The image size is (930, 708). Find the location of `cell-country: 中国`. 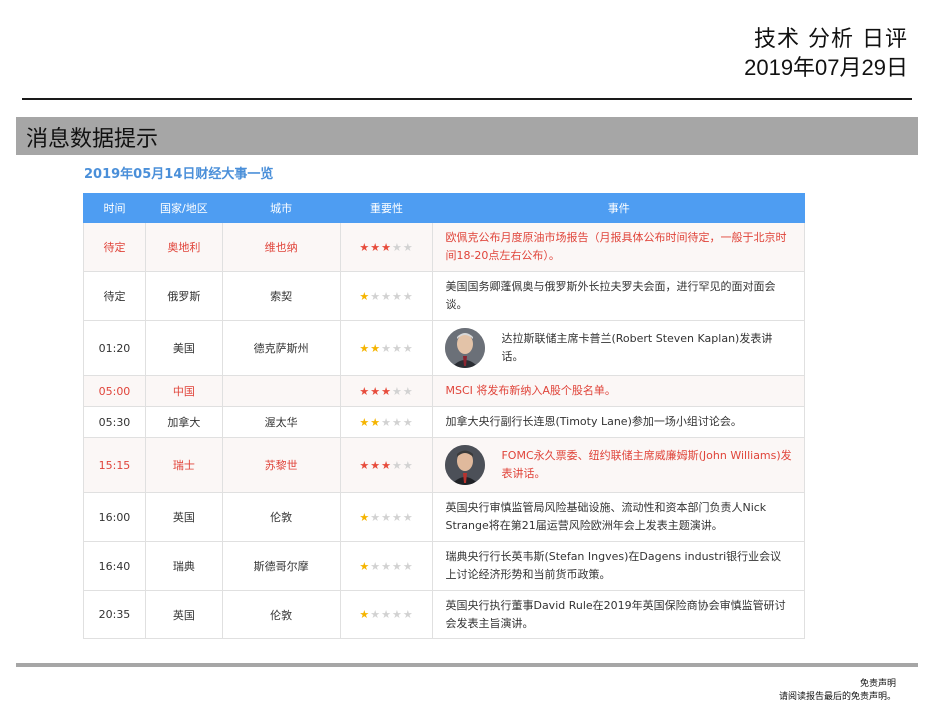

cell-country: 中国 is located at coordinates (183, 391).